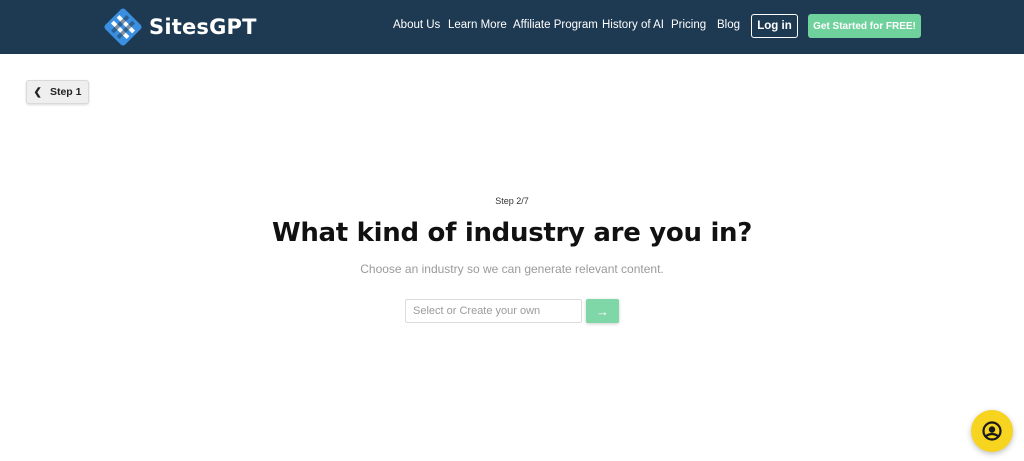 The height and width of the screenshot is (461, 1024). I want to click on chevron-left-icon: ❮, so click(37, 92).